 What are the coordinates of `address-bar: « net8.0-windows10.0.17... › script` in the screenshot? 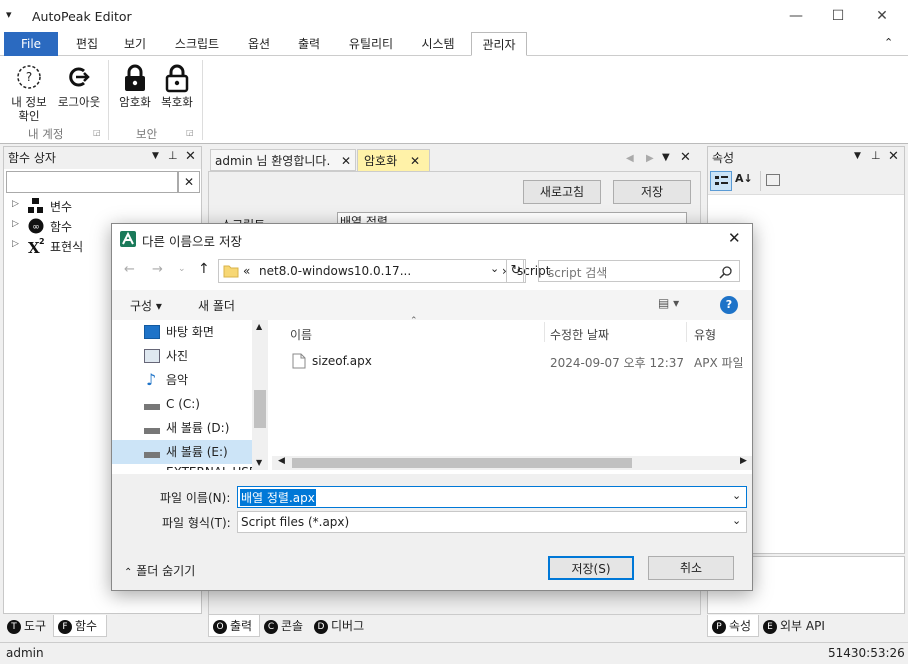 It's located at (384, 271).